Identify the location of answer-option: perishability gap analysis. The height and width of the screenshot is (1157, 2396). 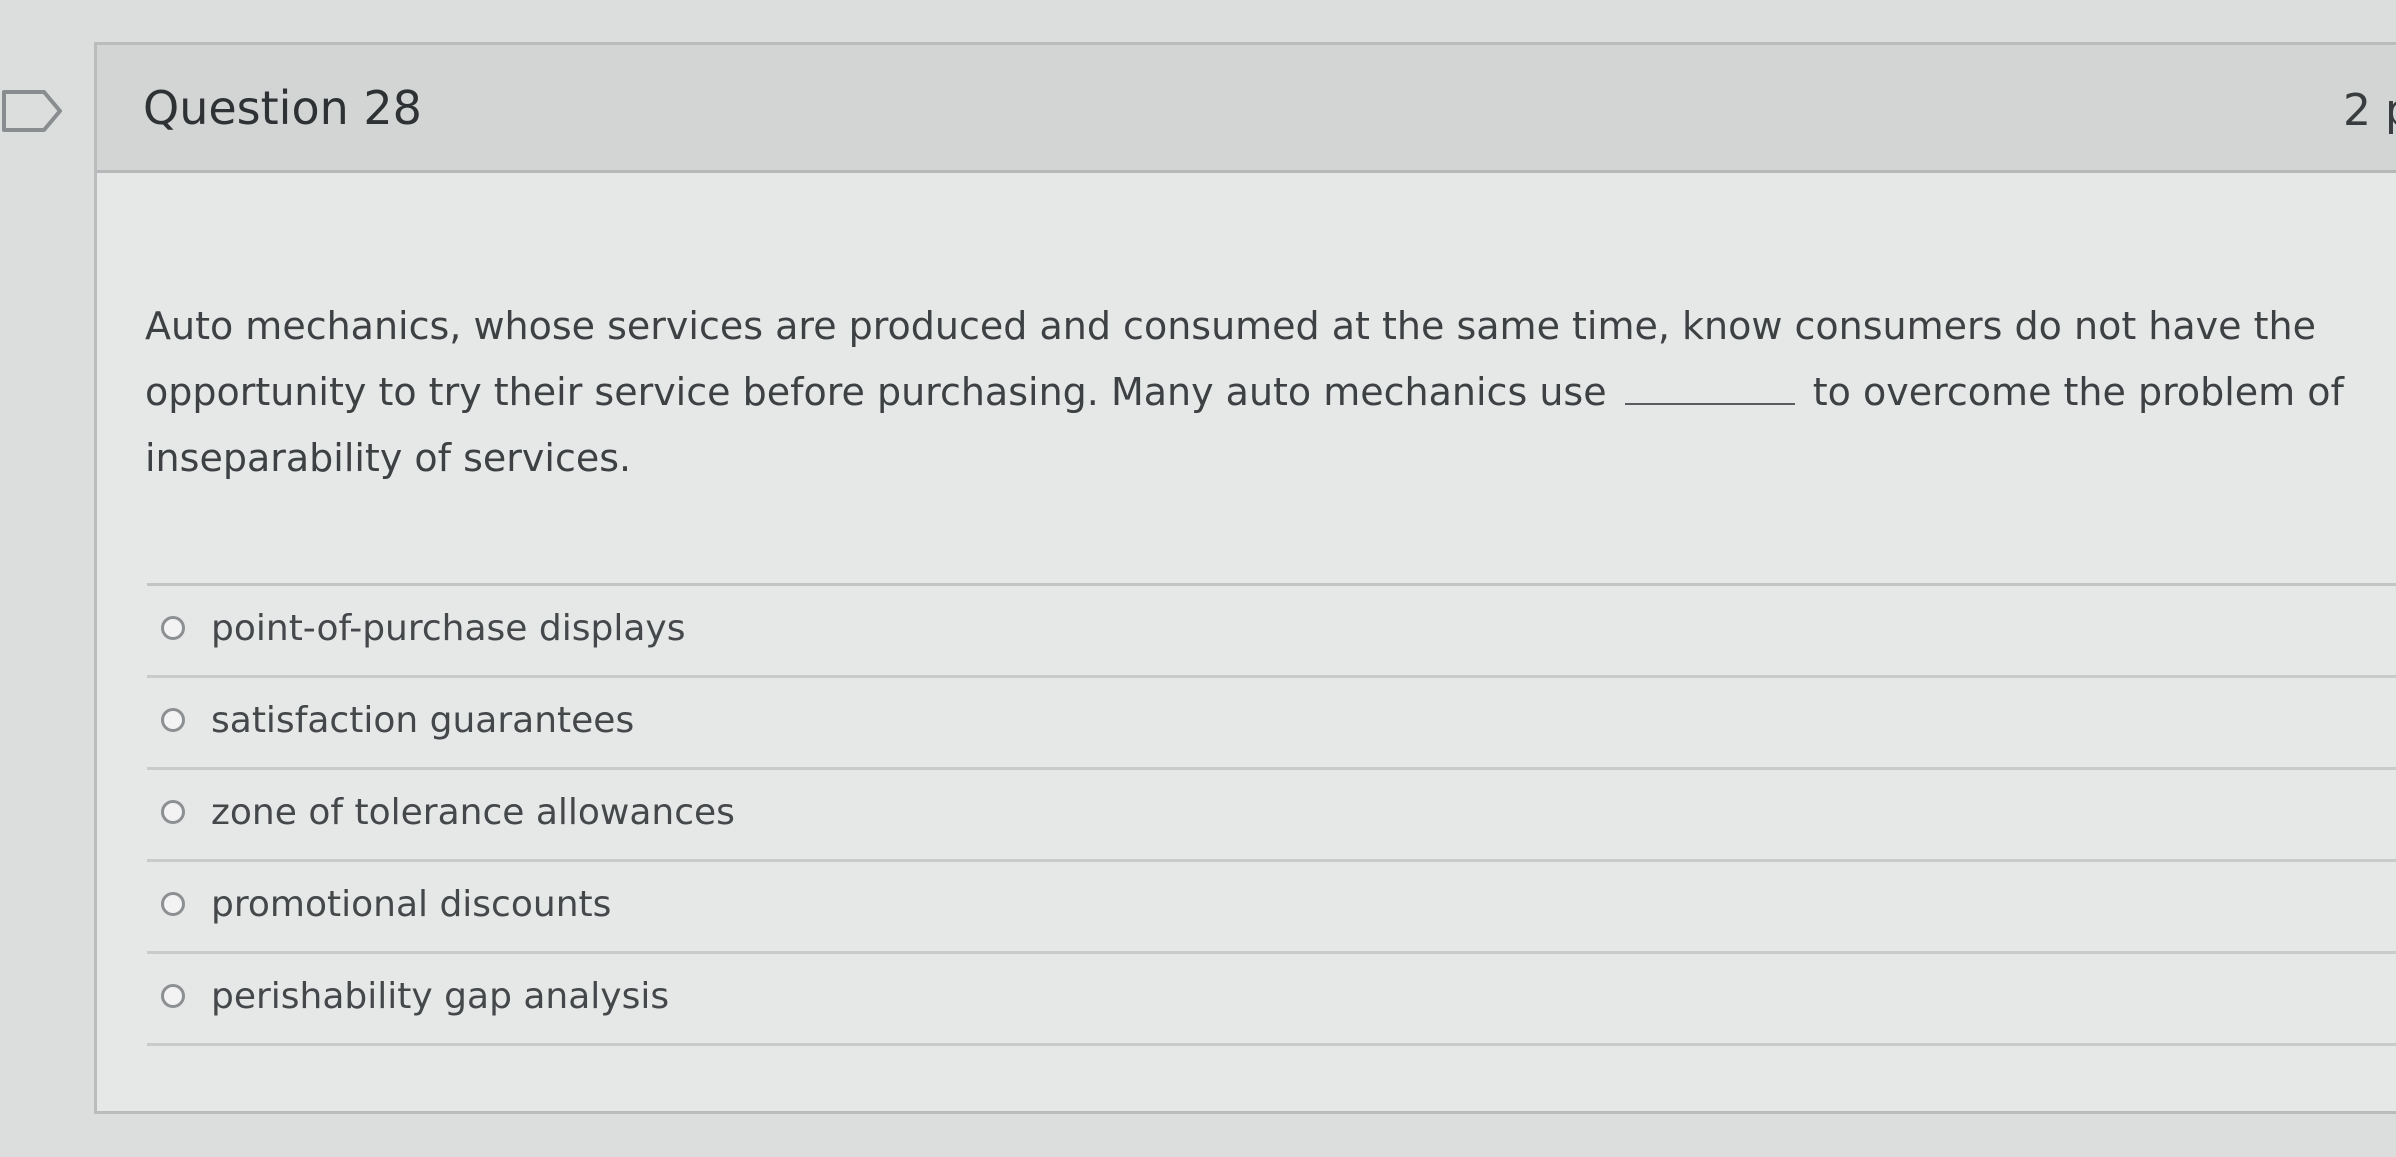
(1271, 1000).